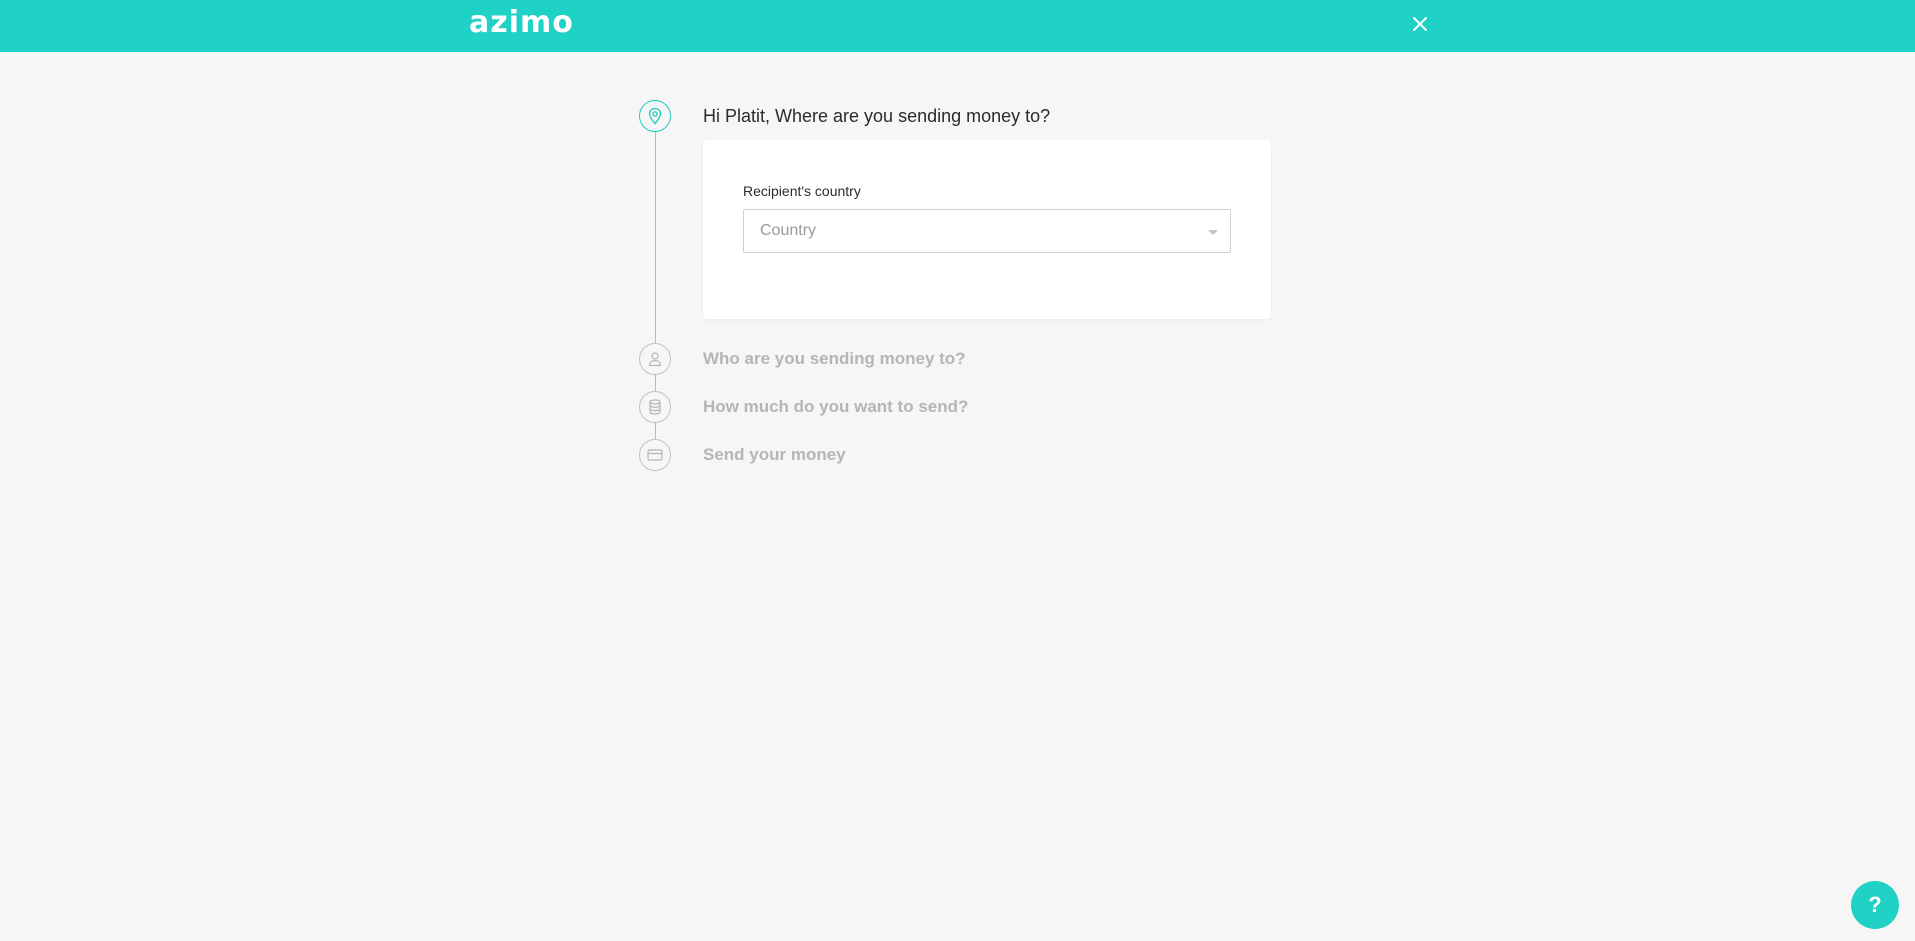 This screenshot has height=941, width=1915. I want to click on step-2-marker, so click(655, 359).